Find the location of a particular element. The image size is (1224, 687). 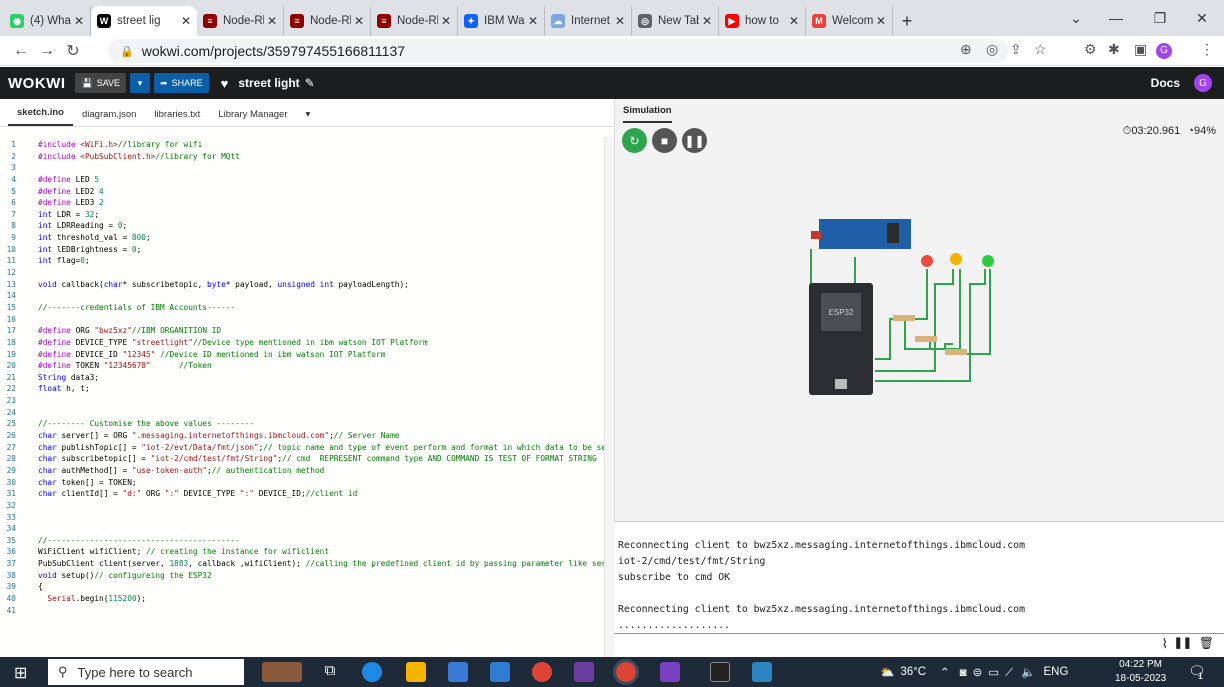

led-red is located at coordinates (927, 261).